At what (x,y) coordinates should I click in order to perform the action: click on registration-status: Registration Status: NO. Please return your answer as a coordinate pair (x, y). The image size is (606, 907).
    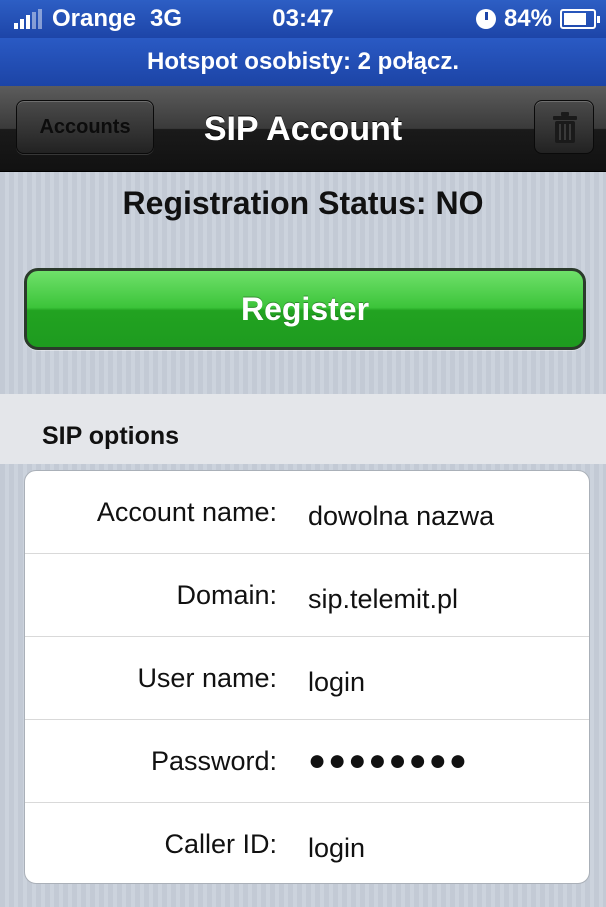
    Looking at the image, I should click on (303, 203).